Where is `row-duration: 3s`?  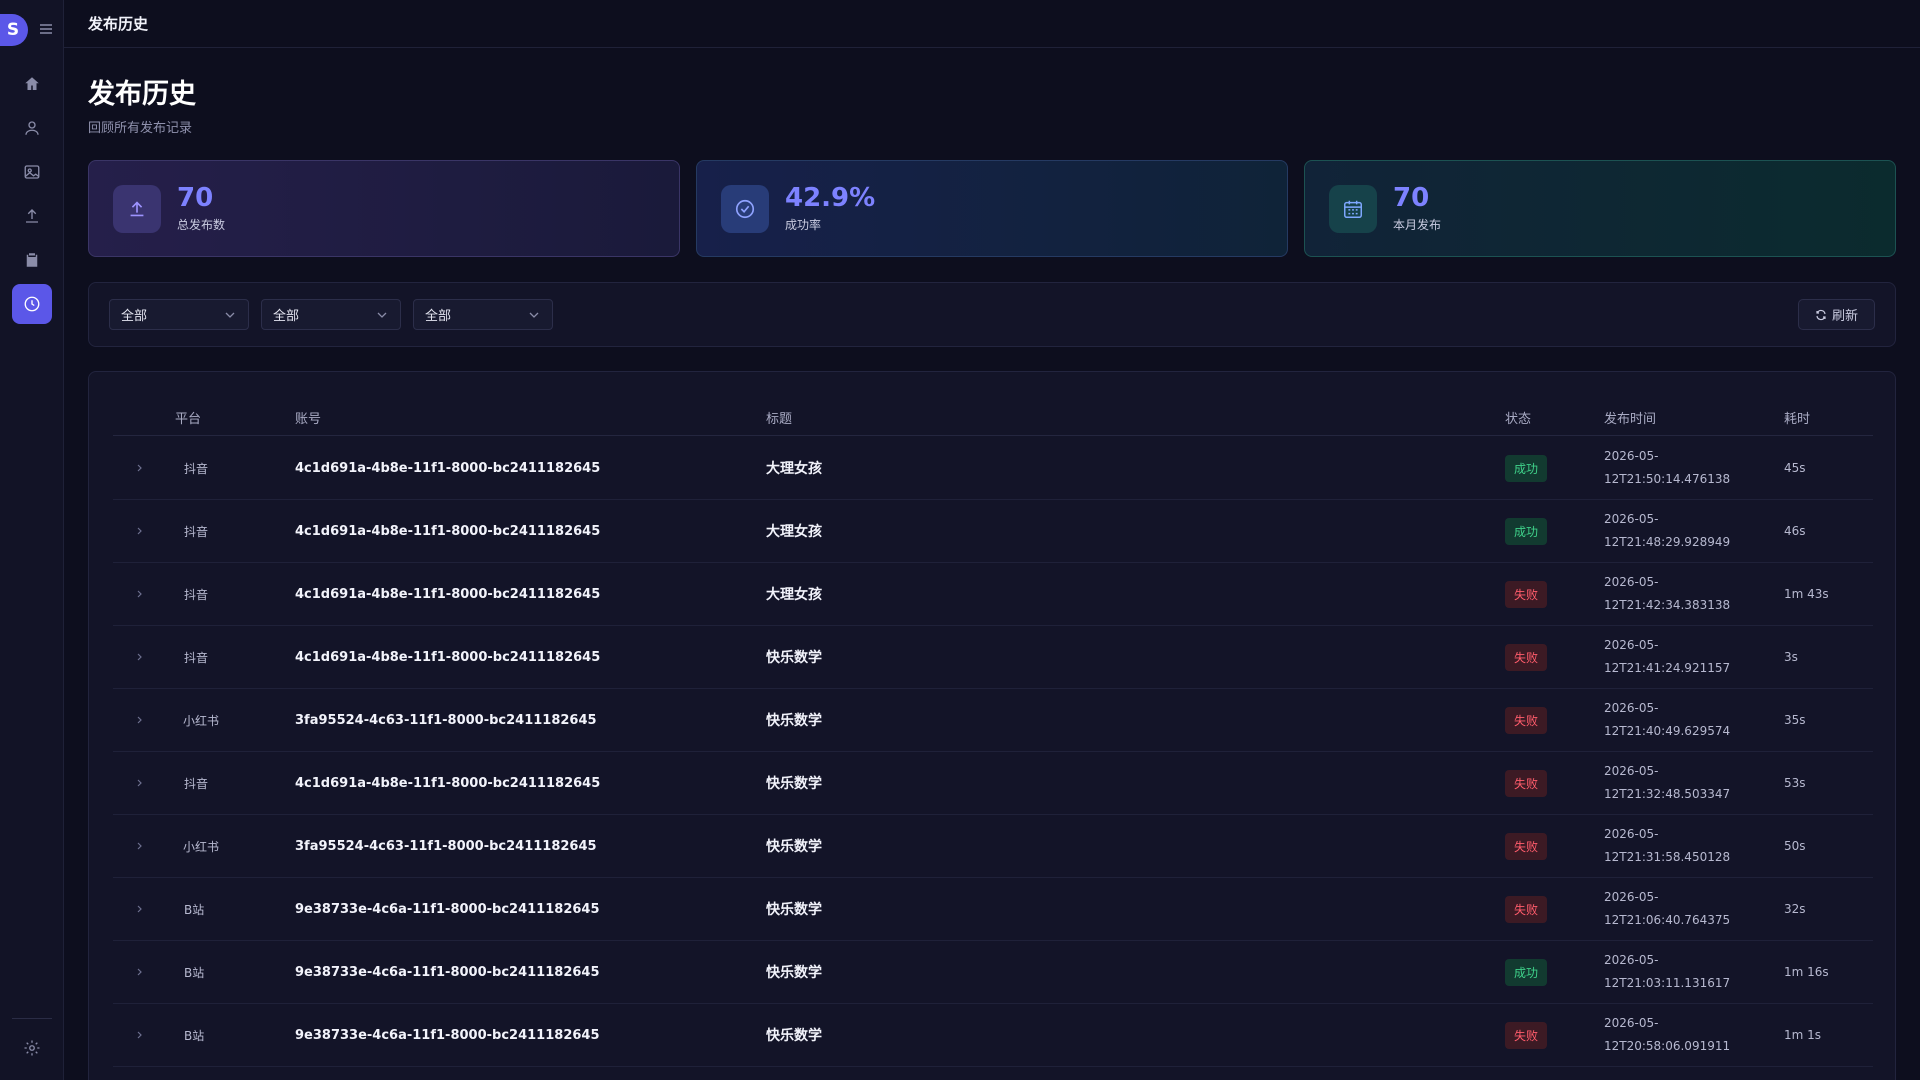
row-duration: 3s is located at coordinates (1791, 657).